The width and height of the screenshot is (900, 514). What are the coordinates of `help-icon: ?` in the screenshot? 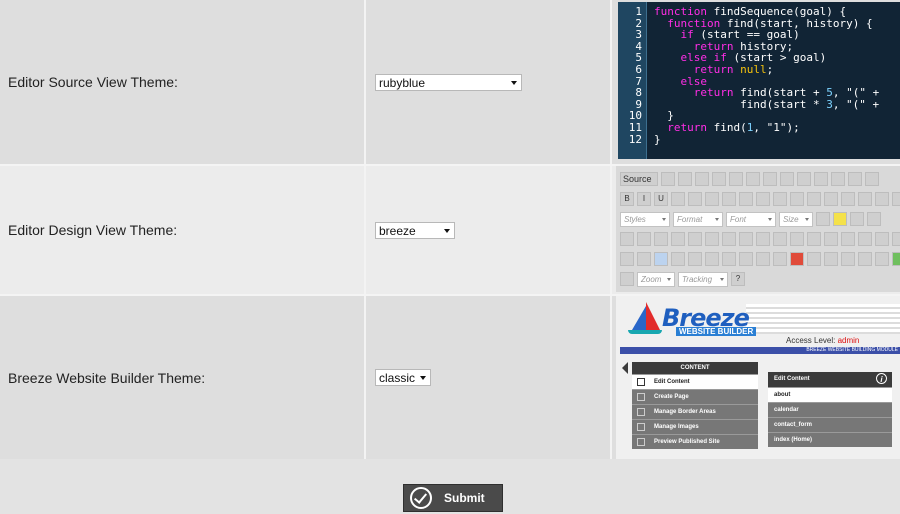 It's located at (738, 279).